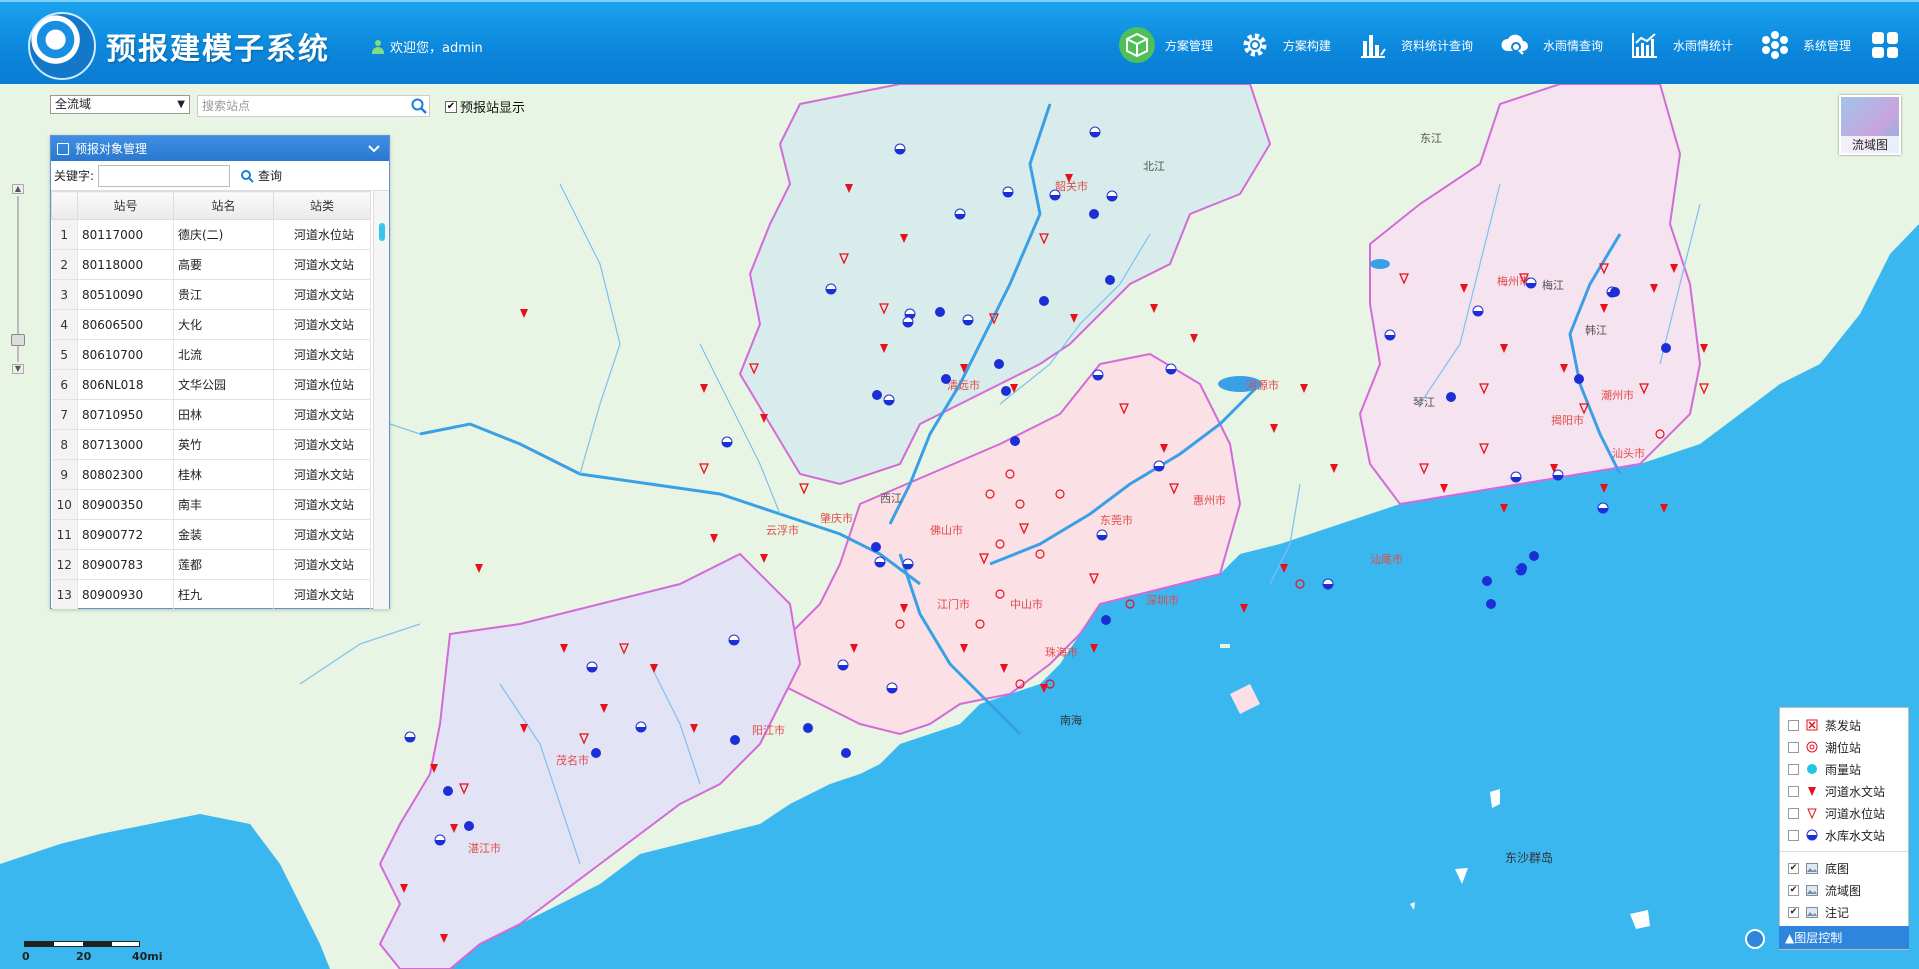 The height and width of the screenshot is (969, 1919). Describe the element at coordinates (18, 189) in the screenshot. I see `zoom-in-button: ▲` at that location.